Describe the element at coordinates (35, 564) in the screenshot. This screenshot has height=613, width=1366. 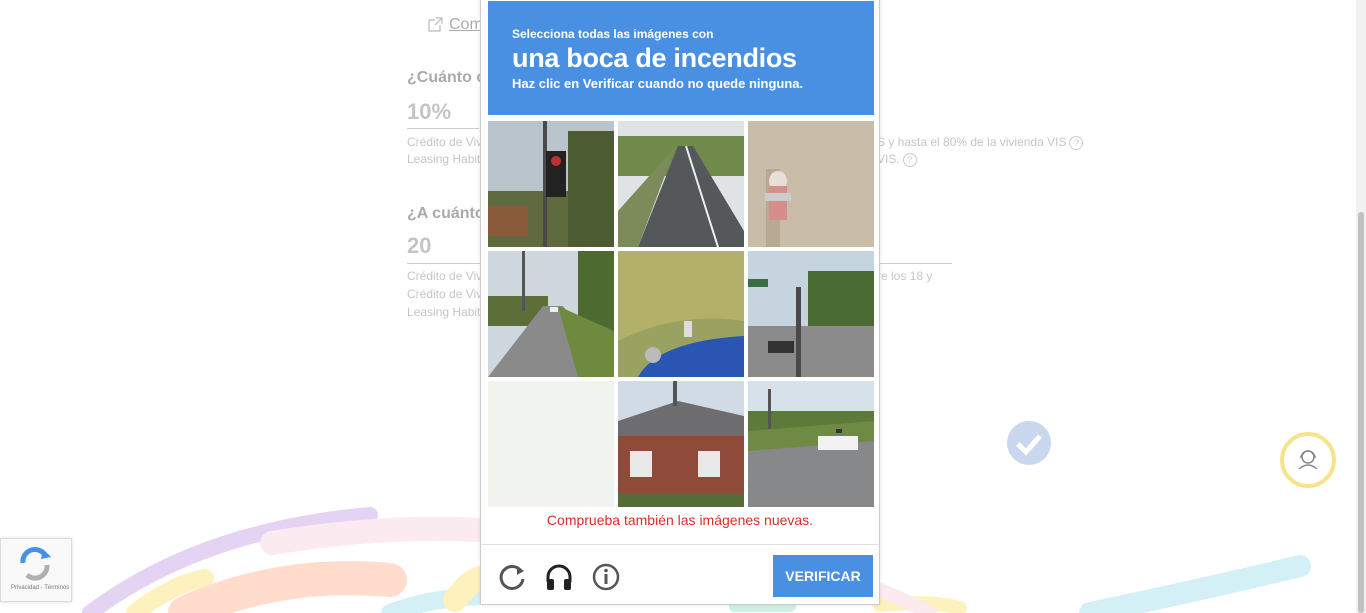
I see `recaptcha-logo-icon` at that location.